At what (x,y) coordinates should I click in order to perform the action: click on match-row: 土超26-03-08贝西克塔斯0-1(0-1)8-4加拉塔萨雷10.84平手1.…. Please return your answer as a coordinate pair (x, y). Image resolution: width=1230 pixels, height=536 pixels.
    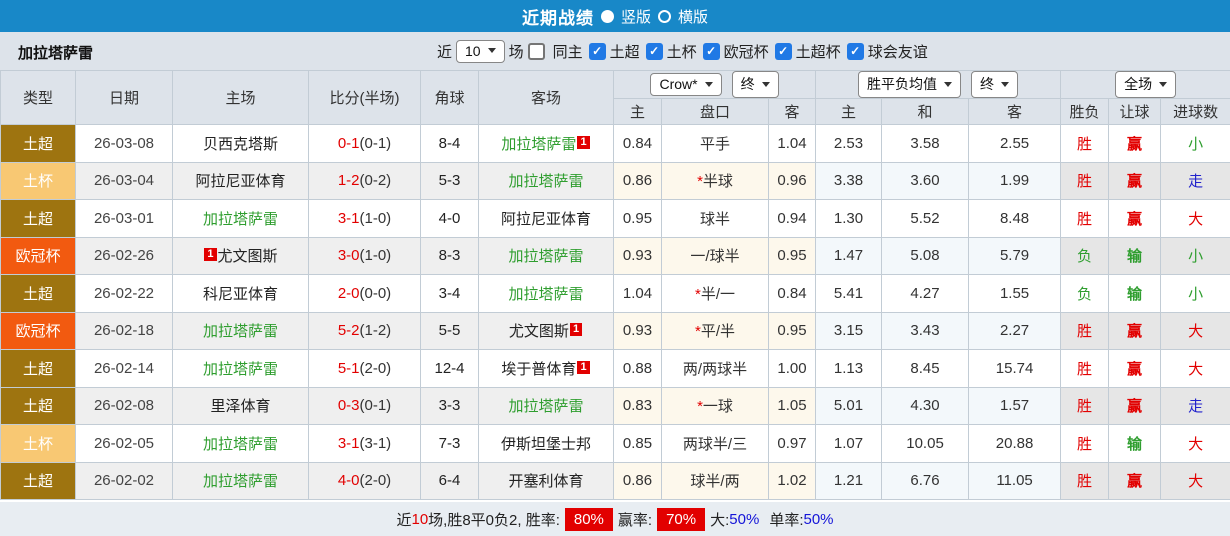
    Looking at the image, I should click on (615, 144).